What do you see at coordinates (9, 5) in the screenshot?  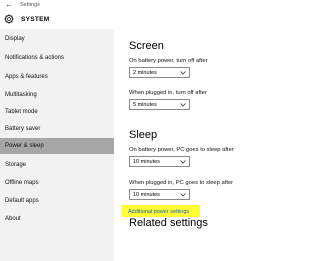 I see `back-arrow-icon: ←` at bounding box center [9, 5].